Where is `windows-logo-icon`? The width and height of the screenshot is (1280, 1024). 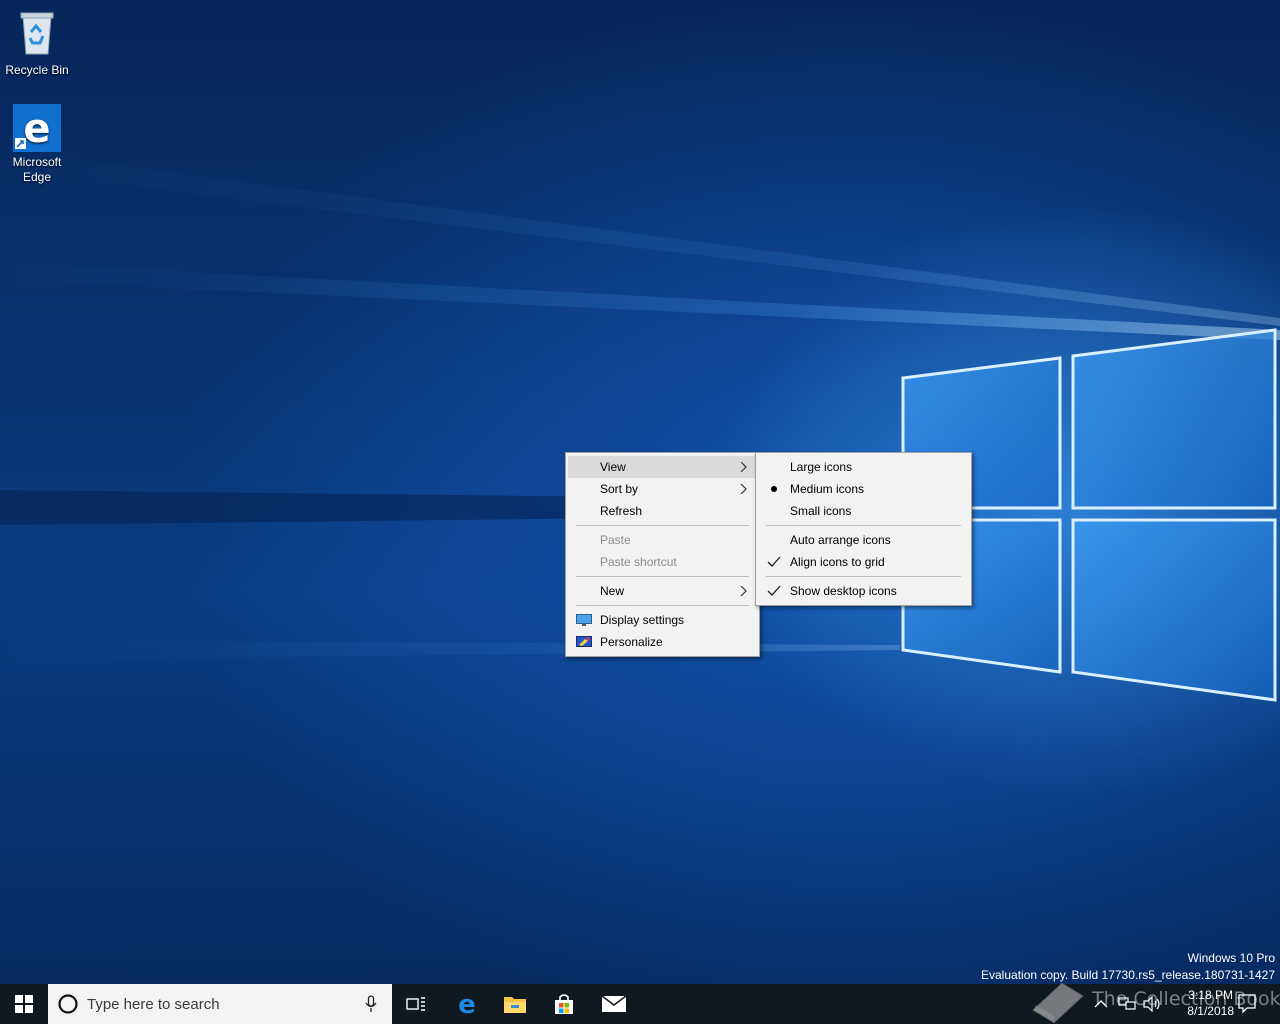 windows-logo-icon is located at coordinates (24, 1004).